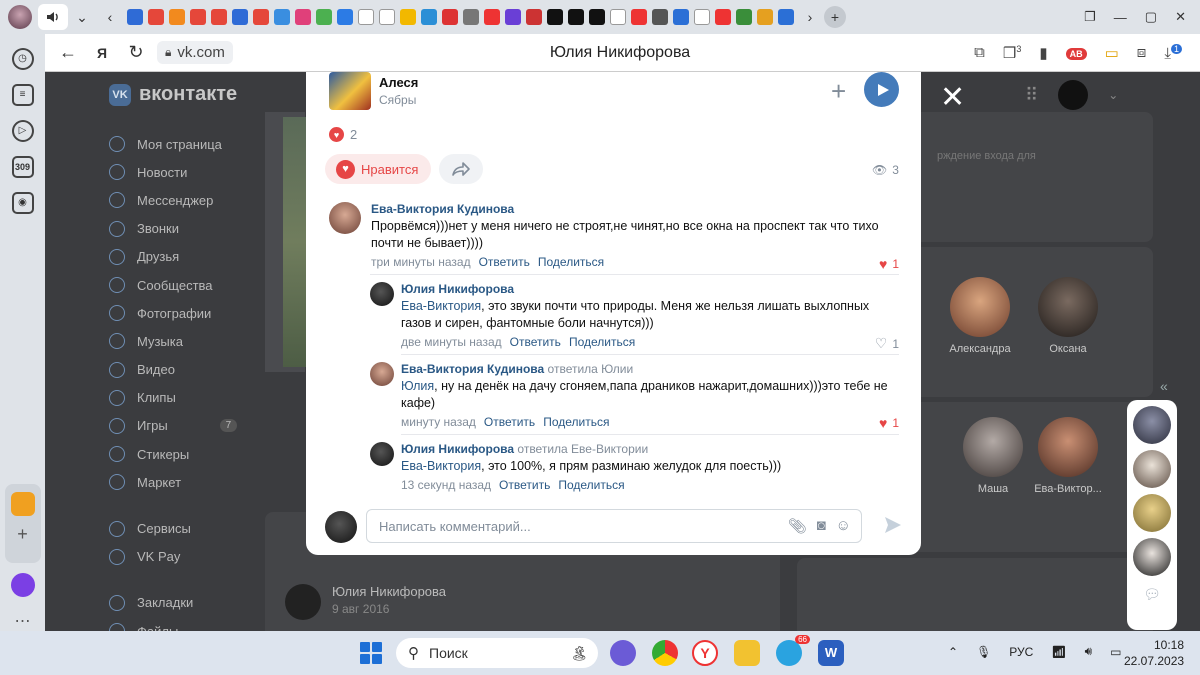 This screenshot has width=1200, height=675. I want to click on apps-grid-icon: ⠿, so click(1031, 95).